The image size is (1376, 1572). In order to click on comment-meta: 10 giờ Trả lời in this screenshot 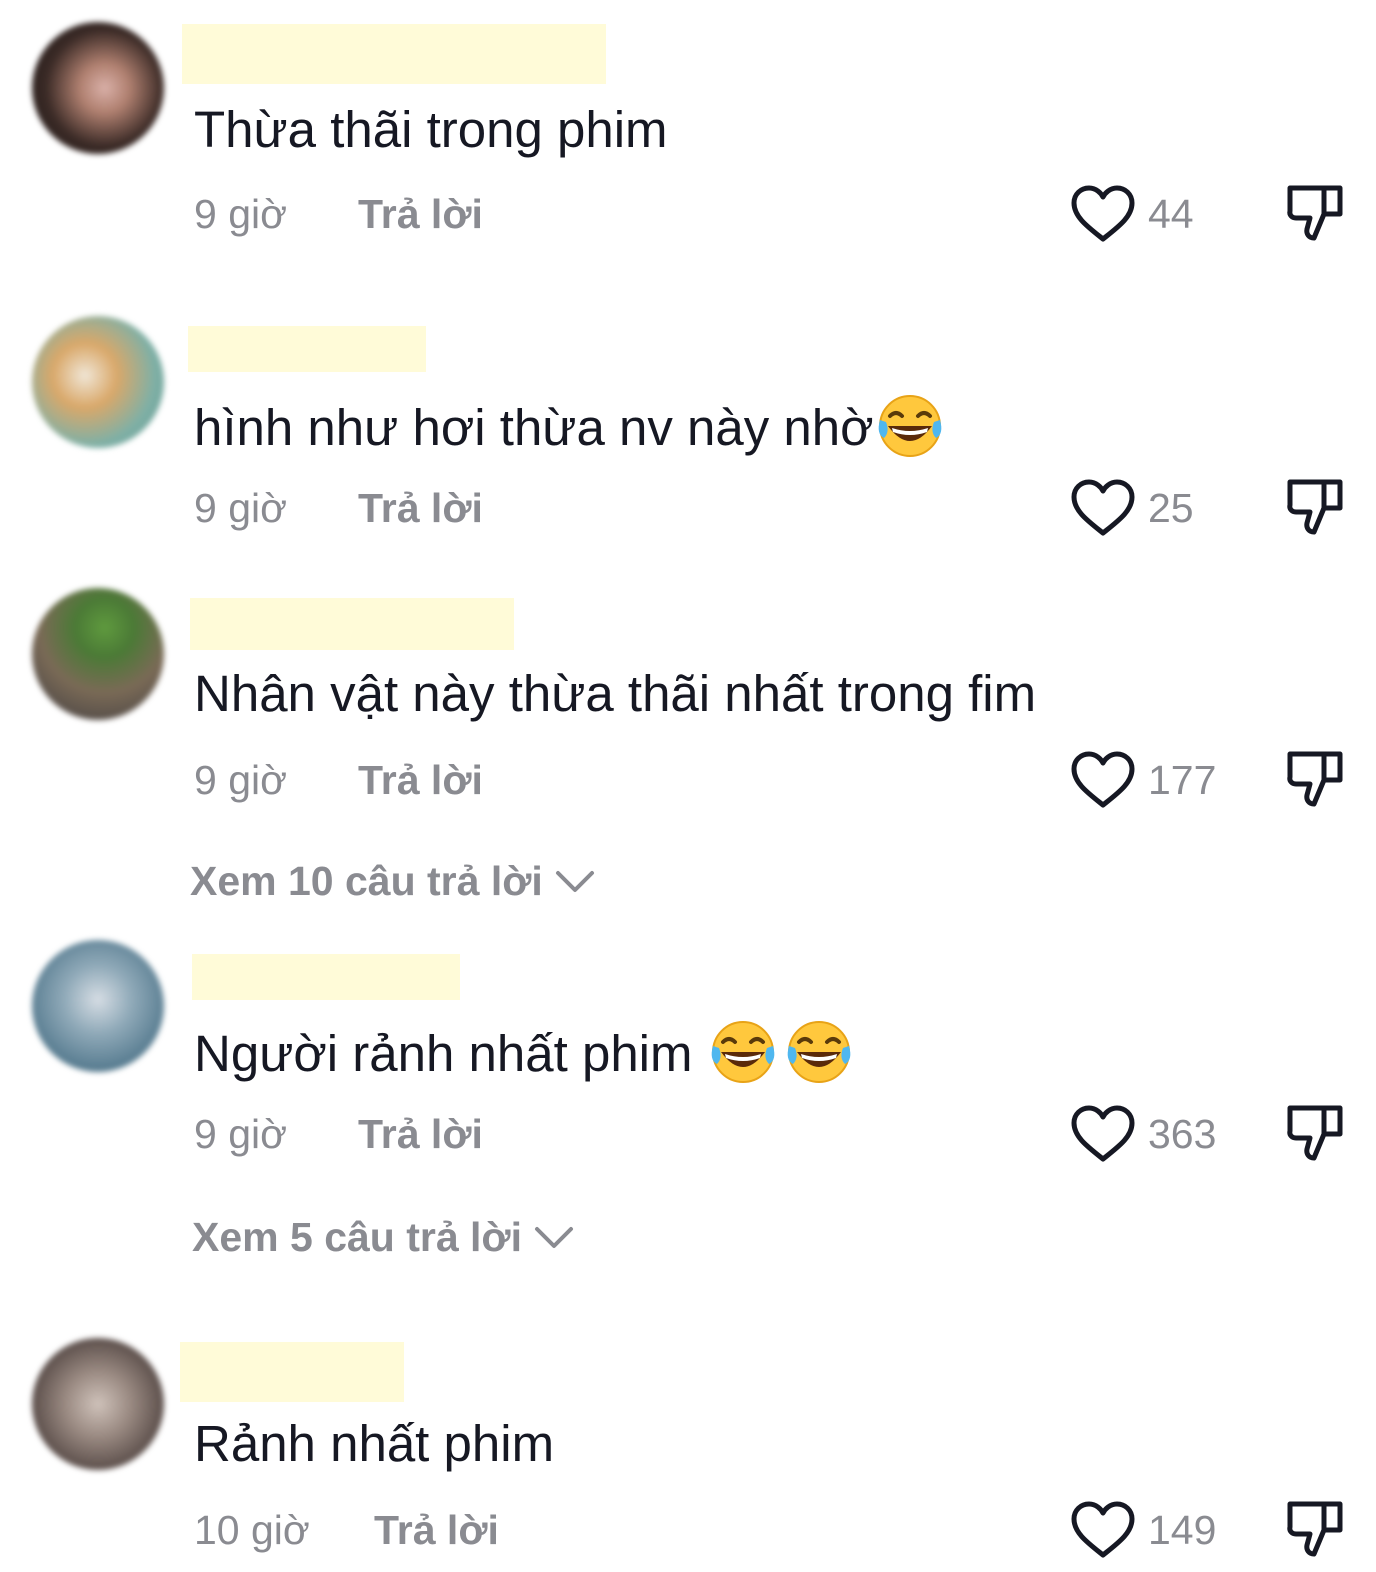, I will do `click(346, 1530)`.